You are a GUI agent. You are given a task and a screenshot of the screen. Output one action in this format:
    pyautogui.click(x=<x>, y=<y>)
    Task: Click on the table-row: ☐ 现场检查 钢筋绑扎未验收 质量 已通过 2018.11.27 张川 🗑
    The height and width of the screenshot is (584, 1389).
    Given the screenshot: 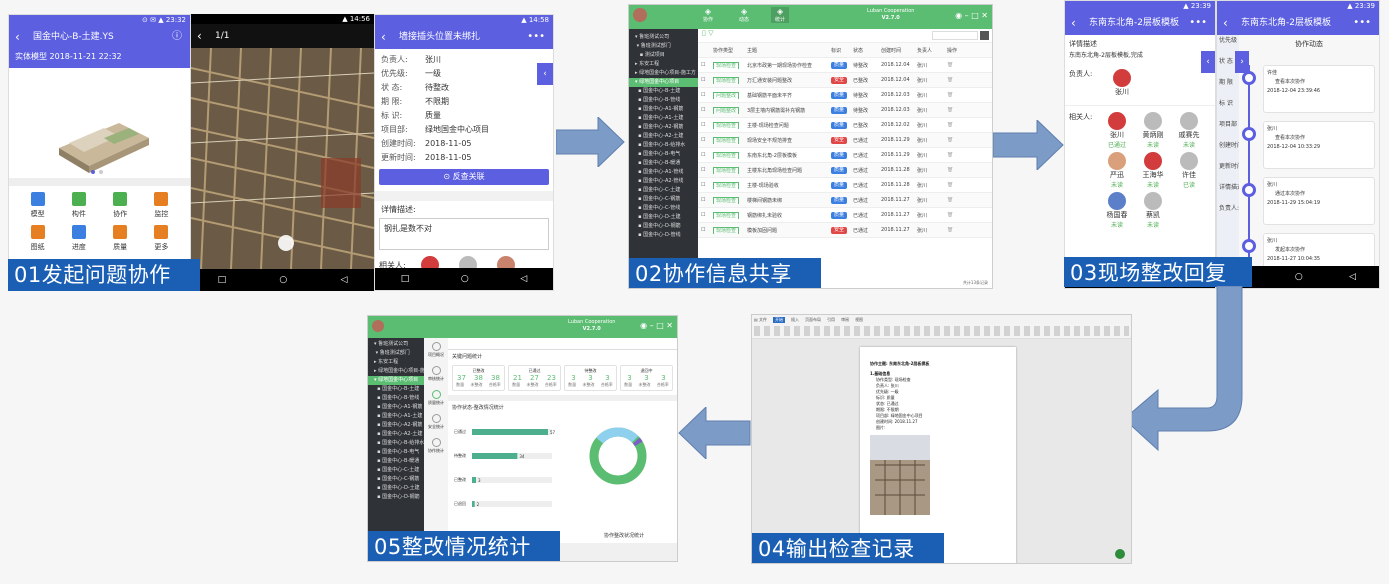 What is the action you would take?
    pyautogui.click(x=845, y=215)
    